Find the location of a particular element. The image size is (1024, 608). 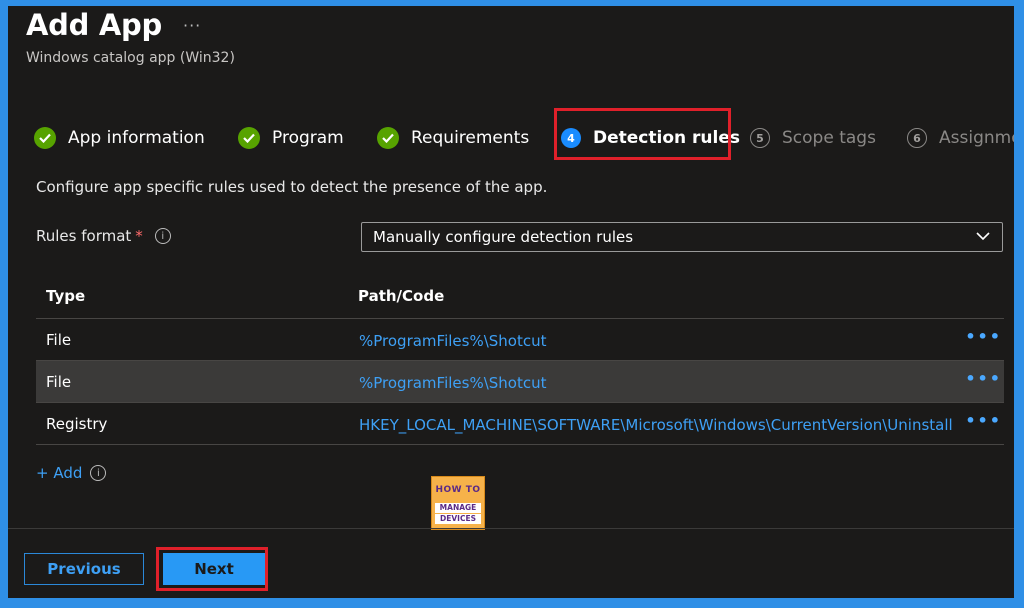

how-to-manage-devices-logo: HOW TO MANAGE DEVICES is located at coordinates (458, 503).